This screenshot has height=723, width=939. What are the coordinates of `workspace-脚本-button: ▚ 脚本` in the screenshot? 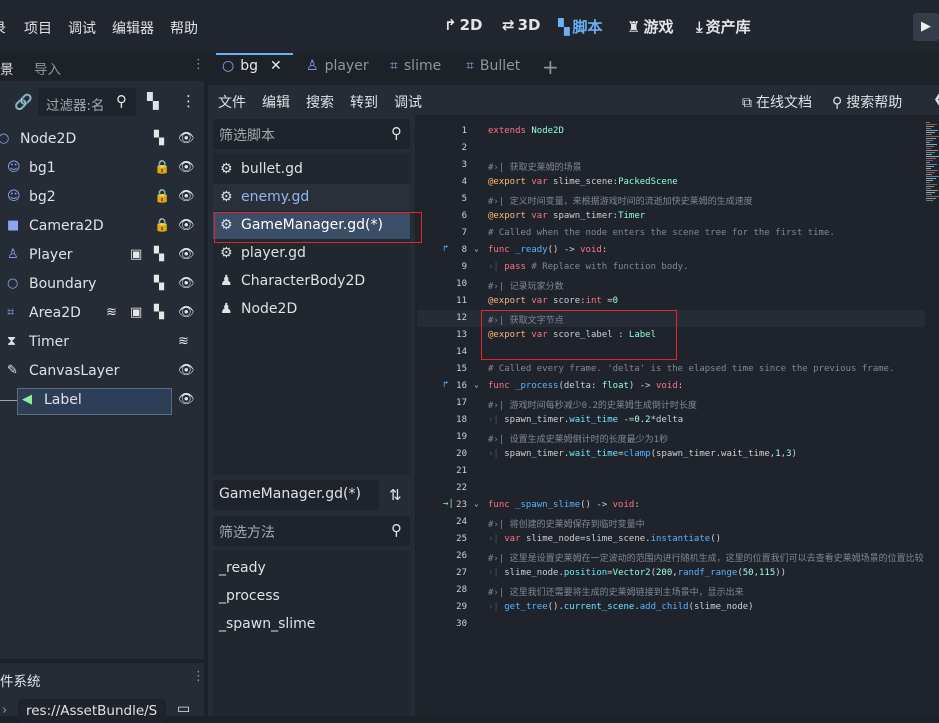 It's located at (580, 26).